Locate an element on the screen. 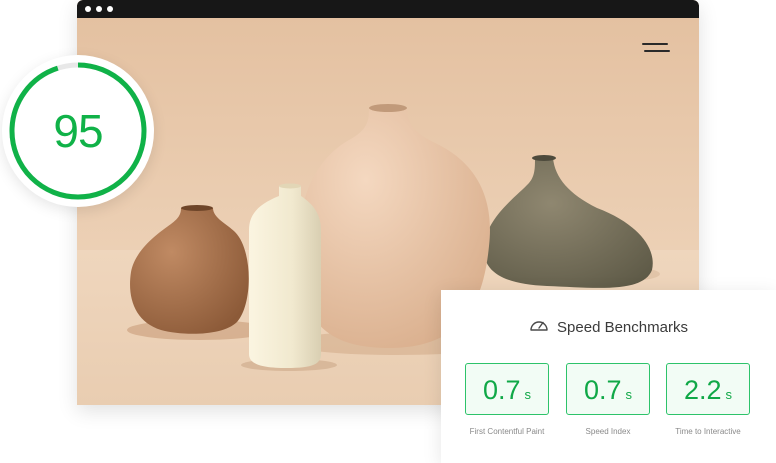 The width and height of the screenshot is (776, 463). performance-score-gauge: 95 is located at coordinates (78, 131).